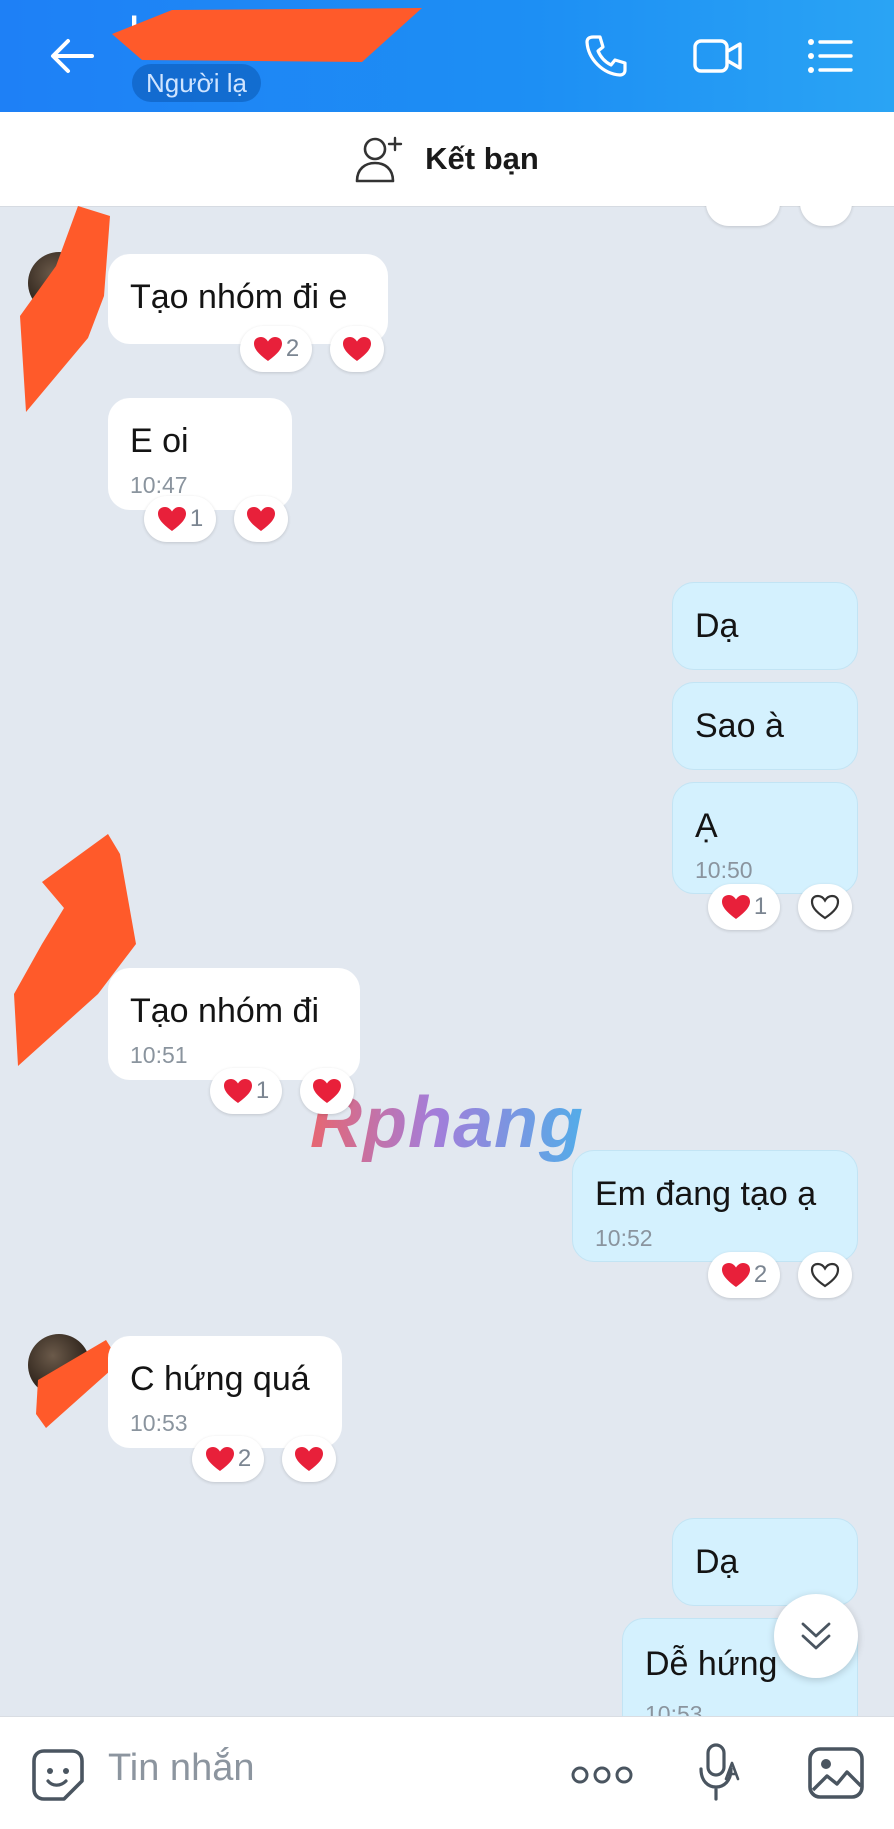  I want to click on message-text: Tạo nhóm đi e, so click(239, 297).